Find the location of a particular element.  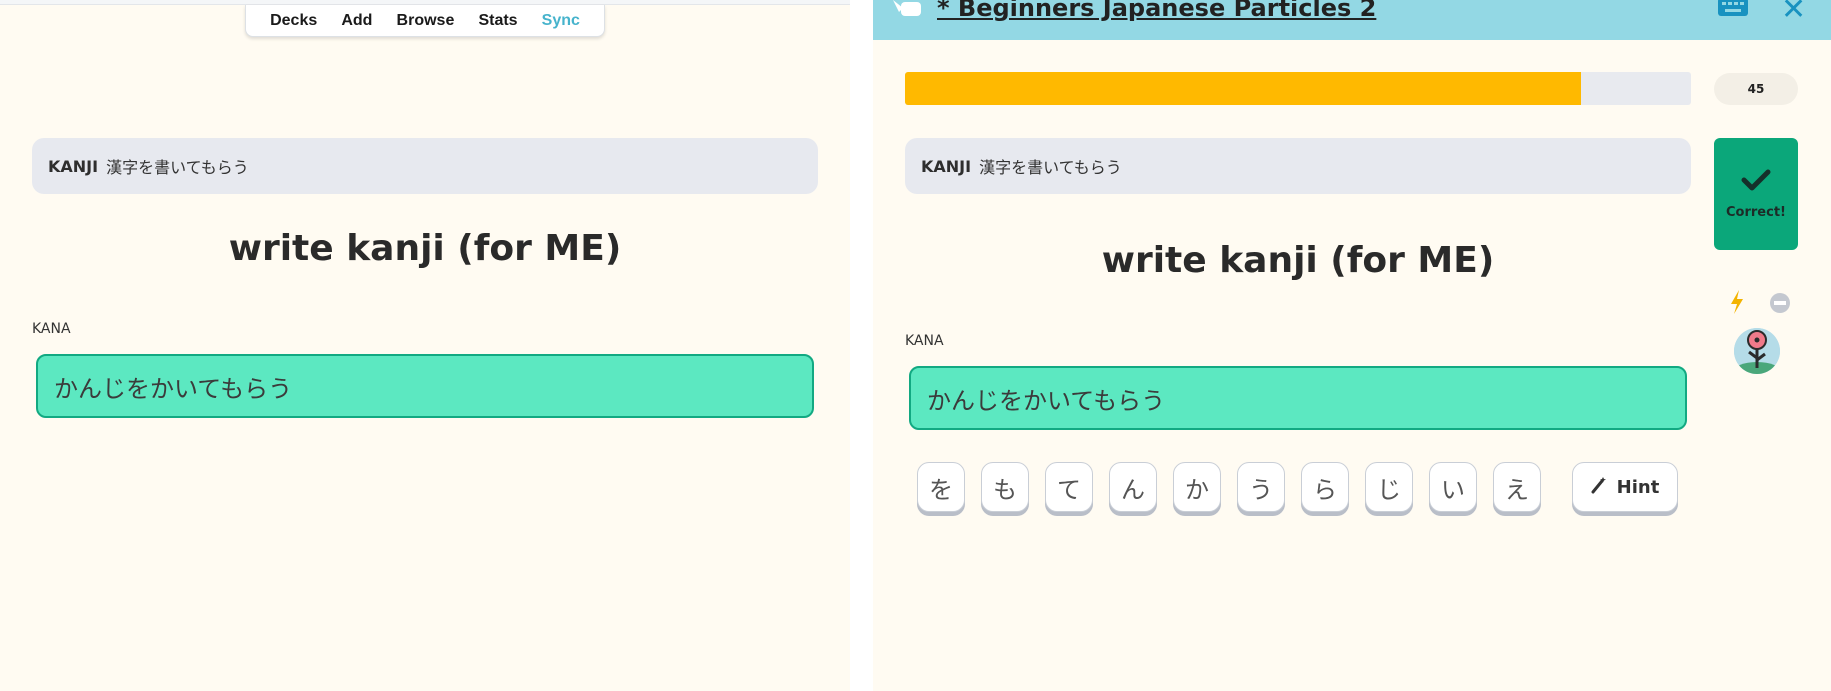

hint-button: Hint is located at coordinates (1625, 487).